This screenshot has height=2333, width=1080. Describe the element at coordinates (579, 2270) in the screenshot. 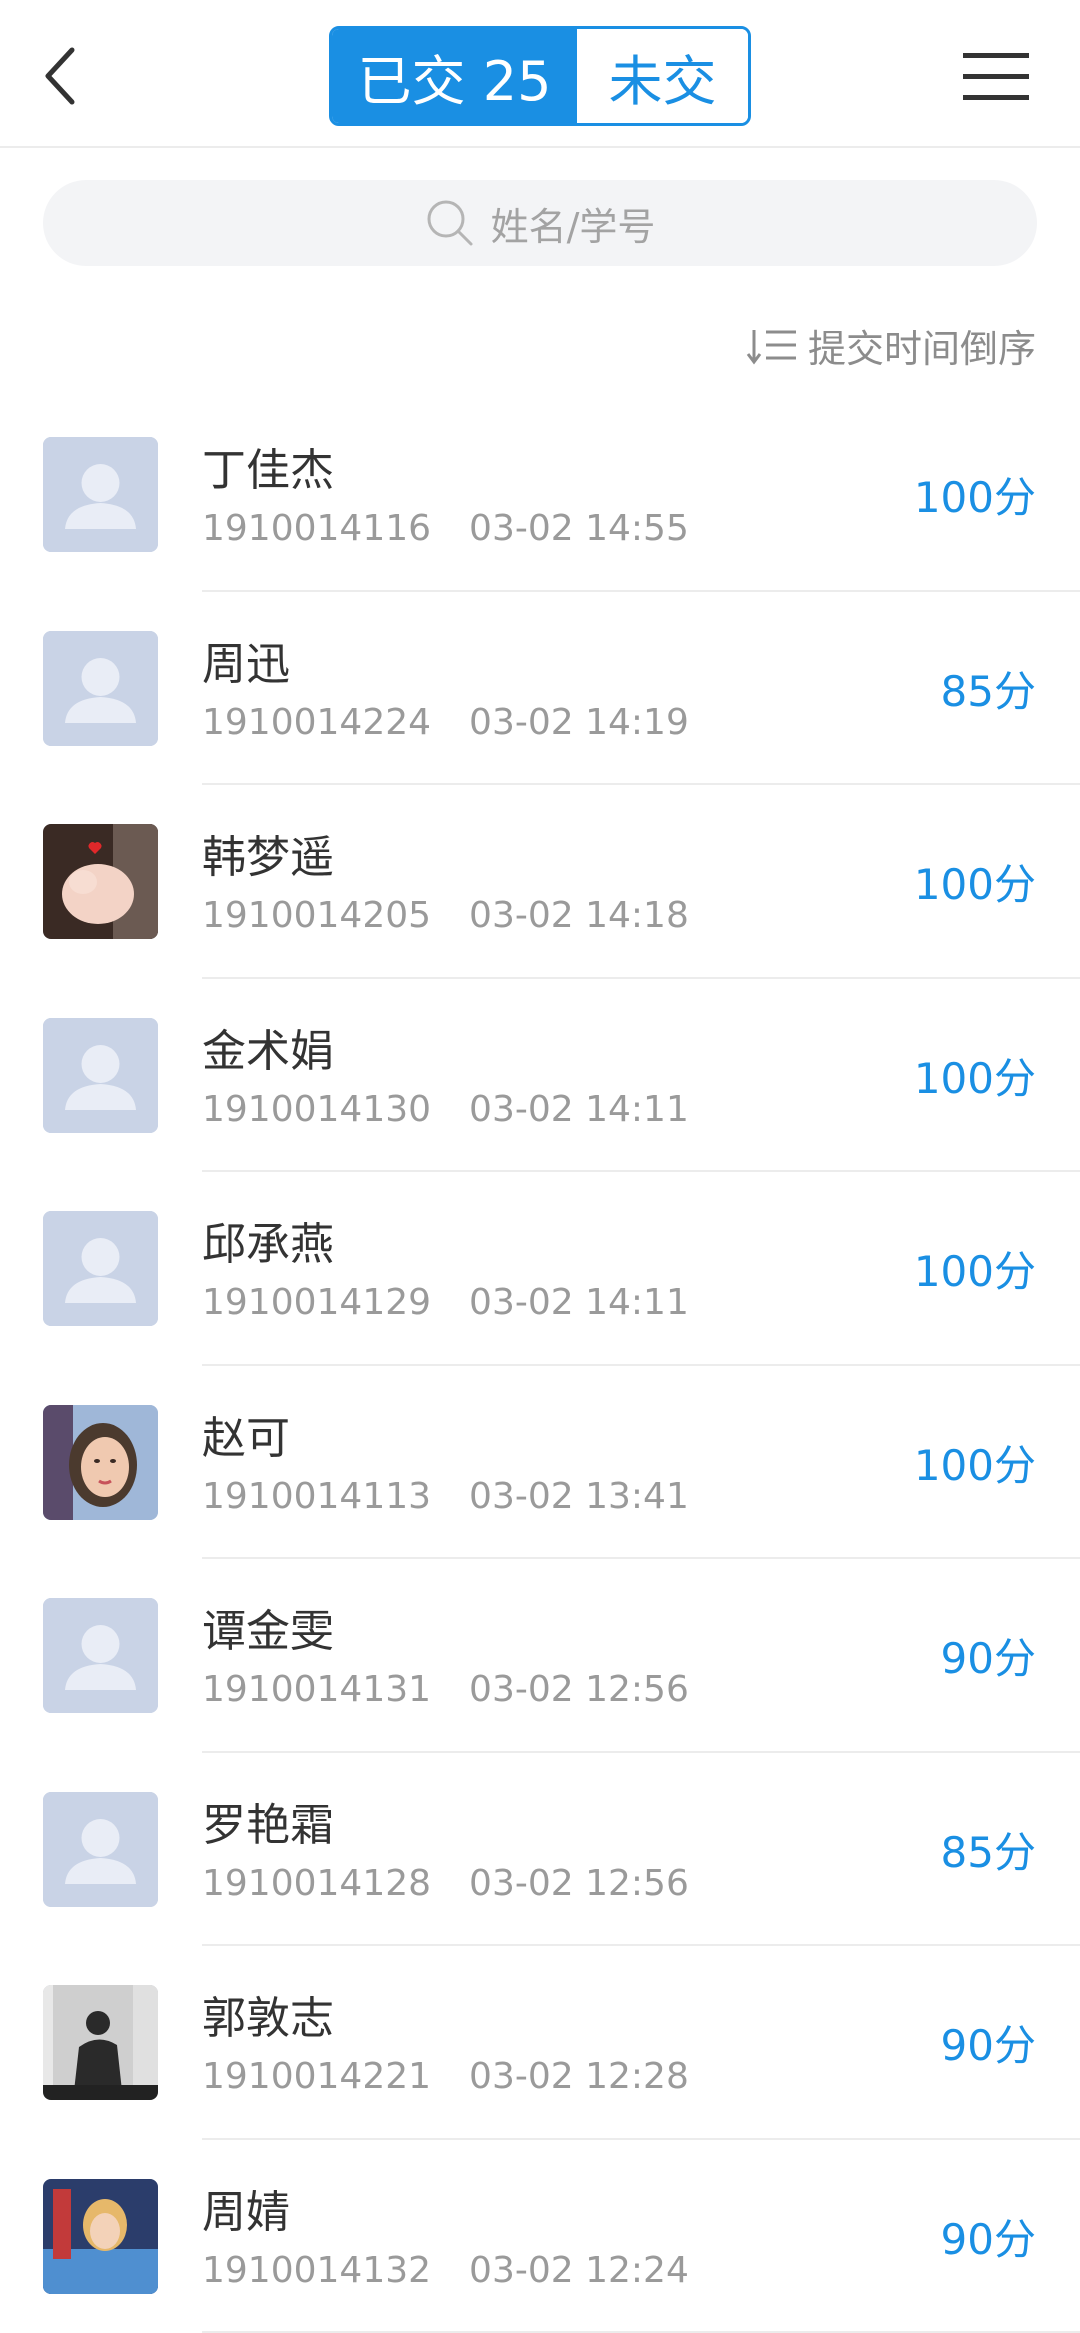

I see `submit-time: 03-02 12:24` at that location.